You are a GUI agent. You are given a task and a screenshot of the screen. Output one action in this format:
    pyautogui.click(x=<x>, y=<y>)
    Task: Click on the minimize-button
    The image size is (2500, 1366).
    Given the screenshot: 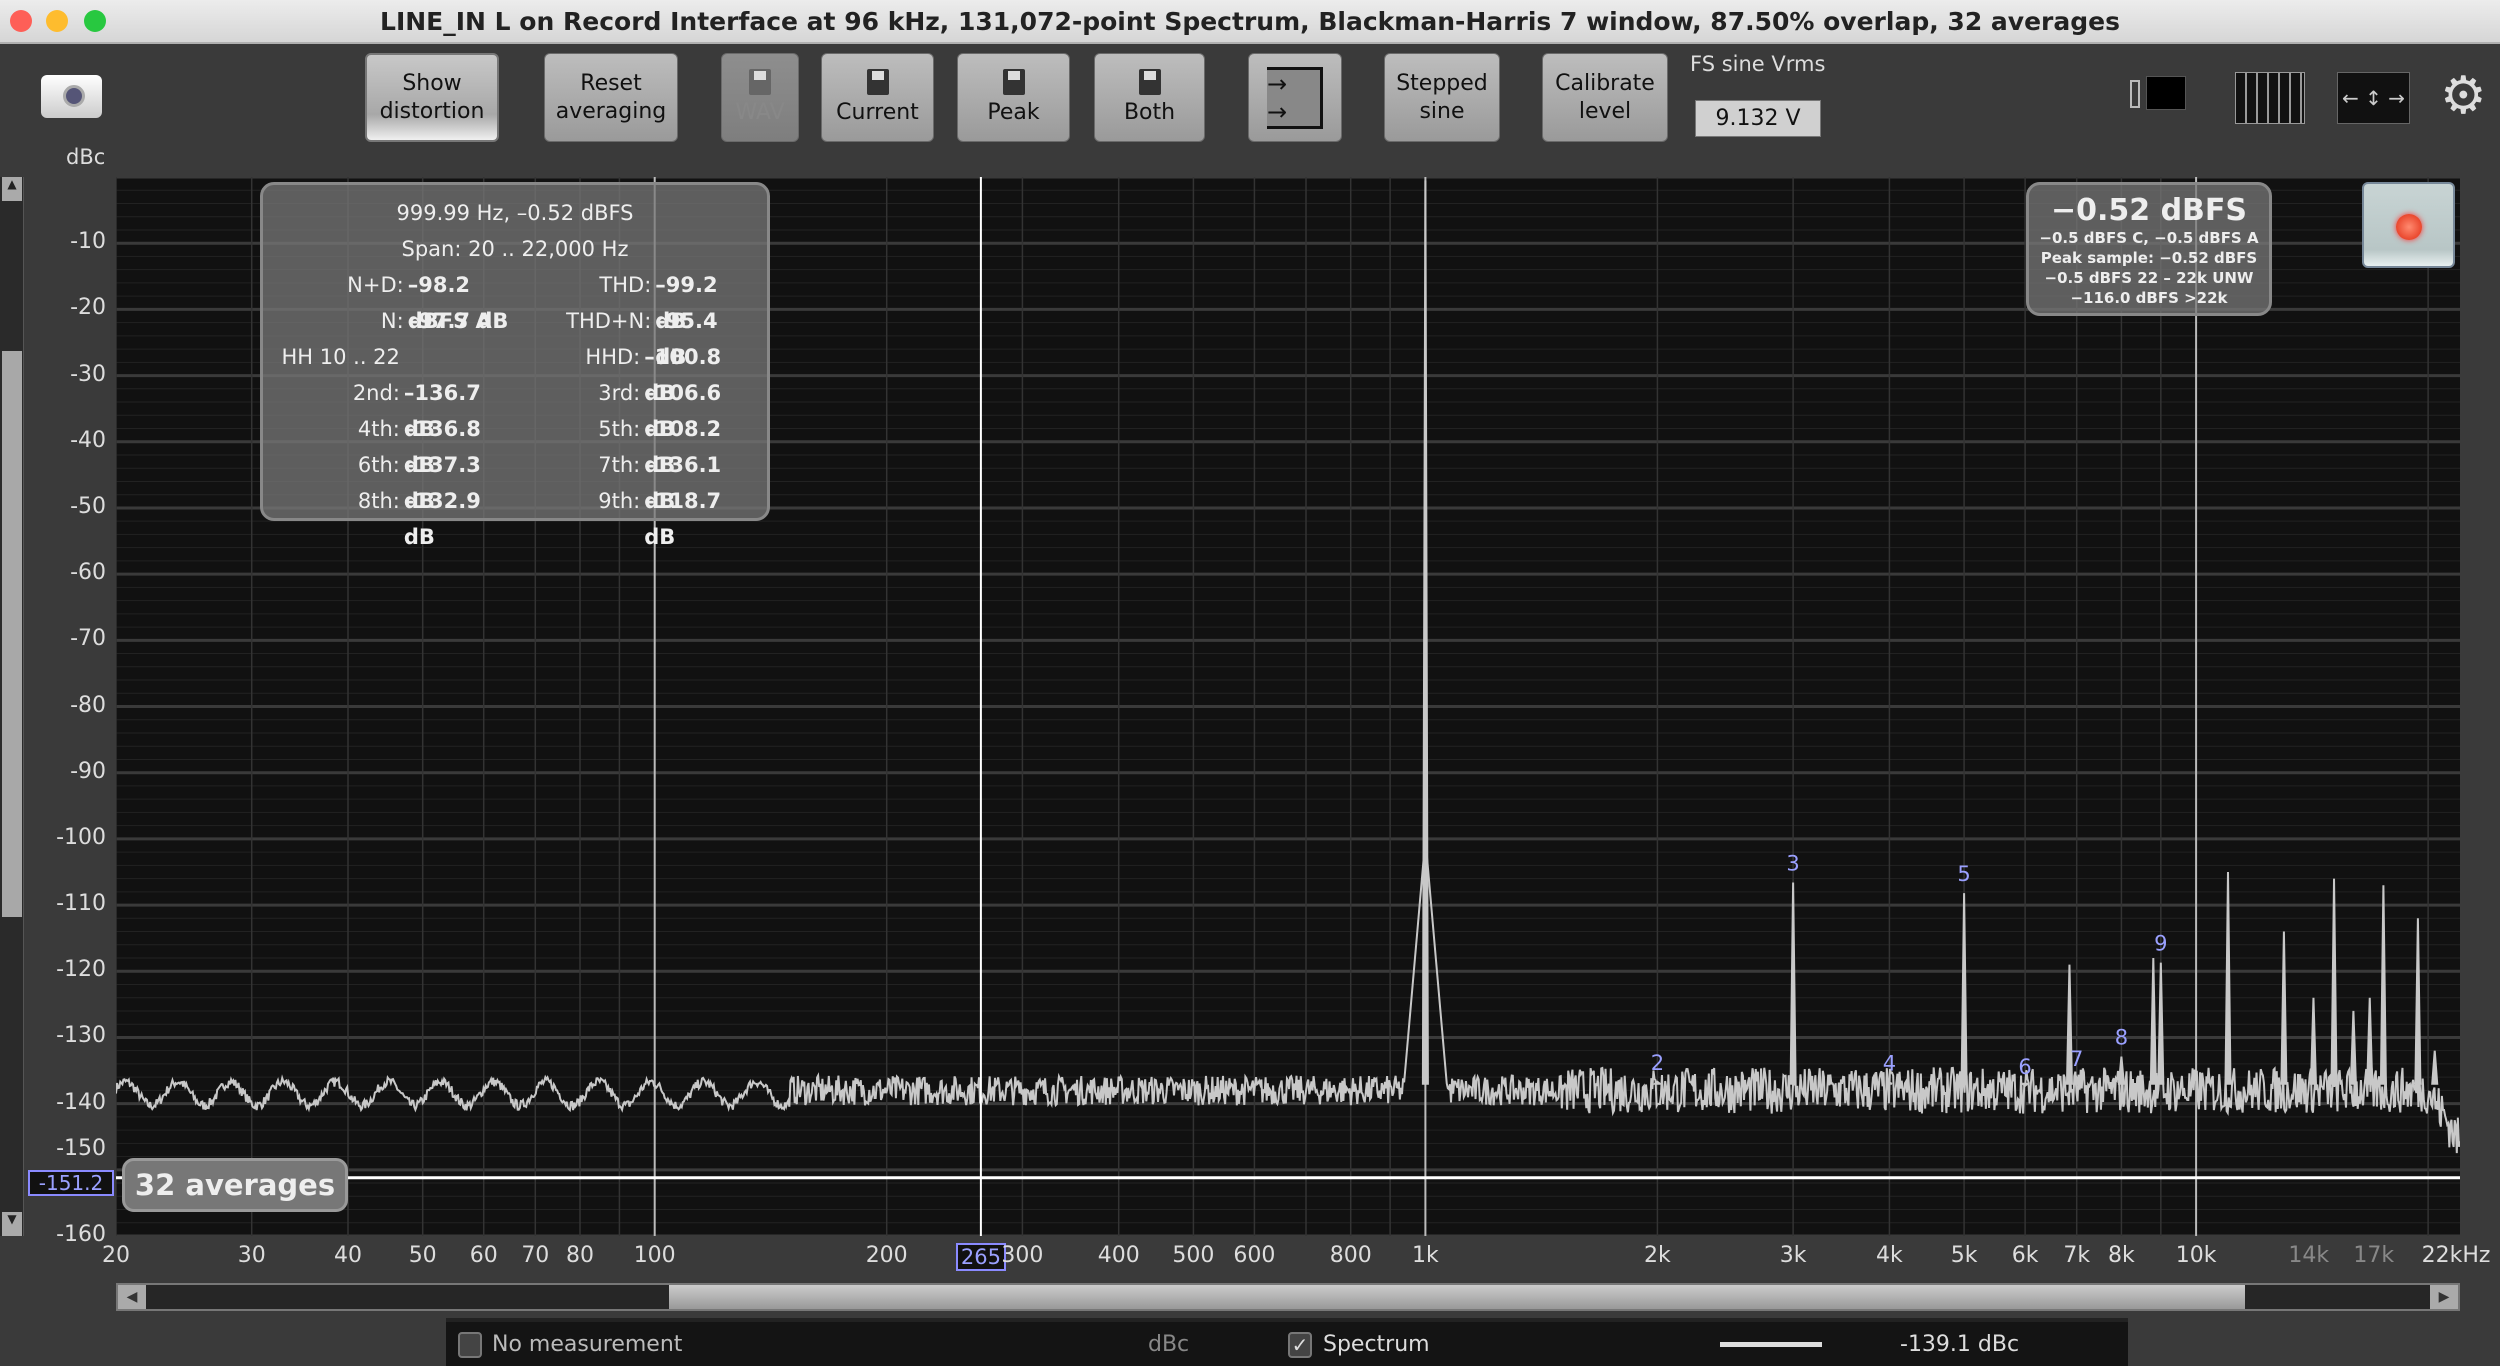 What is the action you would take?
    pyautogui.click(x=57, y=21)
    